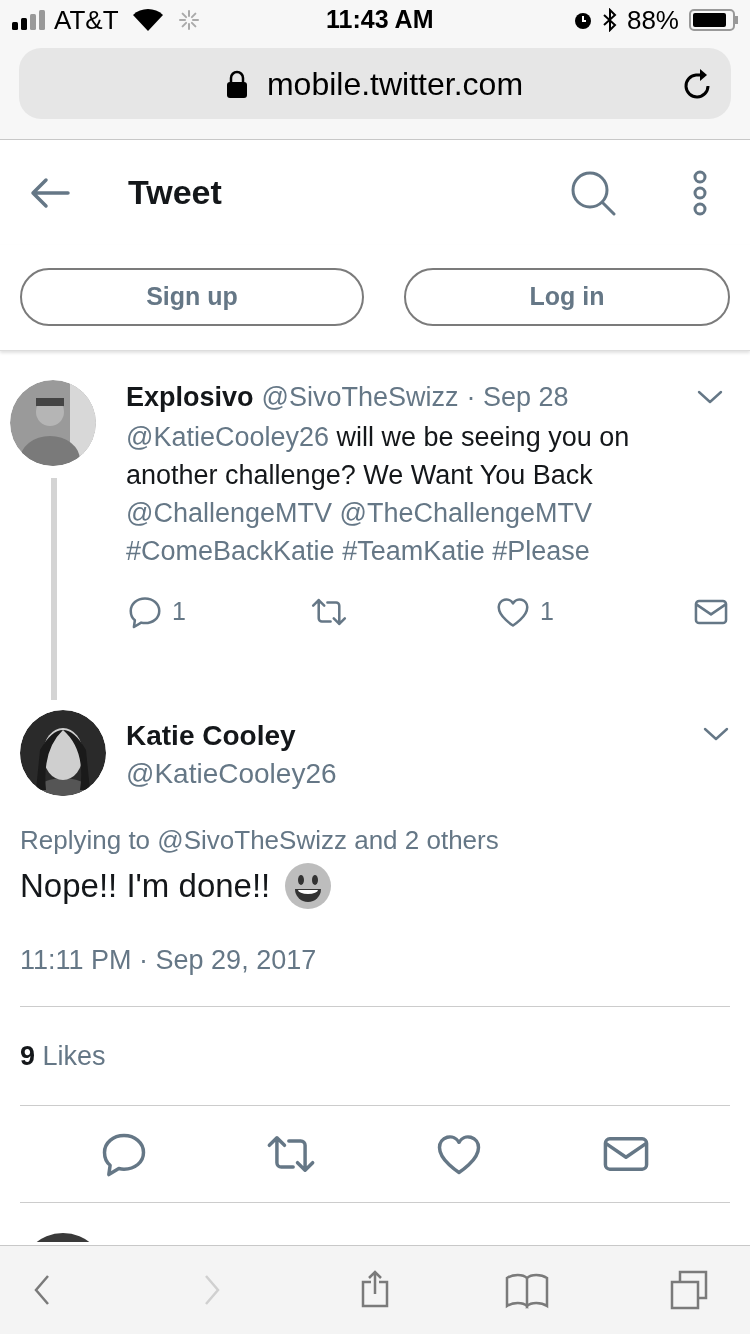 This screenshot has width=750, height=1334. Describe the element at coordinates (609, 20) in the screenshot. I see `bluetooth-icon` at that location.